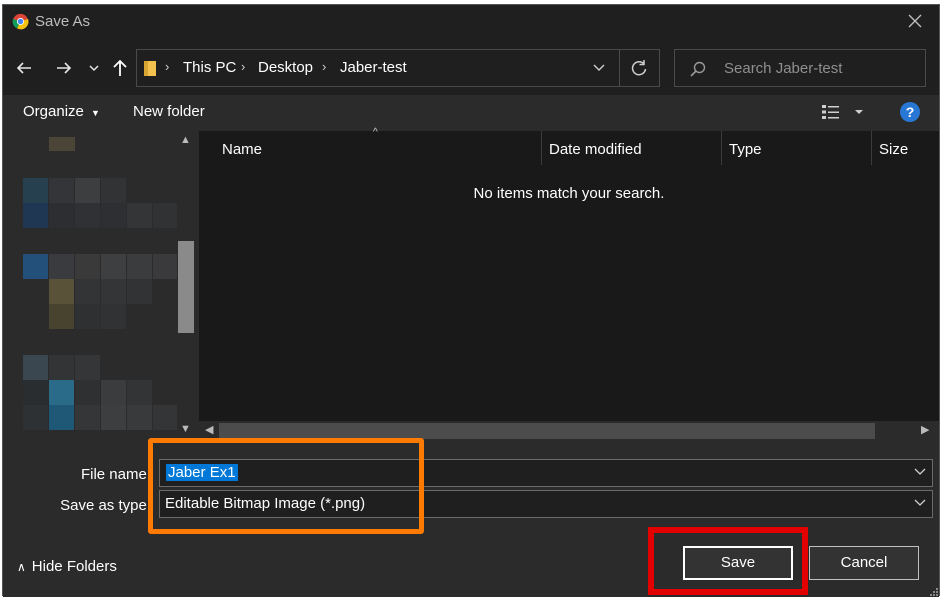 The image size is (944, 600). Describe the element at coordinates (783, 68) in the screenshot. I see `search-input: Search Jaber-test` at that location.